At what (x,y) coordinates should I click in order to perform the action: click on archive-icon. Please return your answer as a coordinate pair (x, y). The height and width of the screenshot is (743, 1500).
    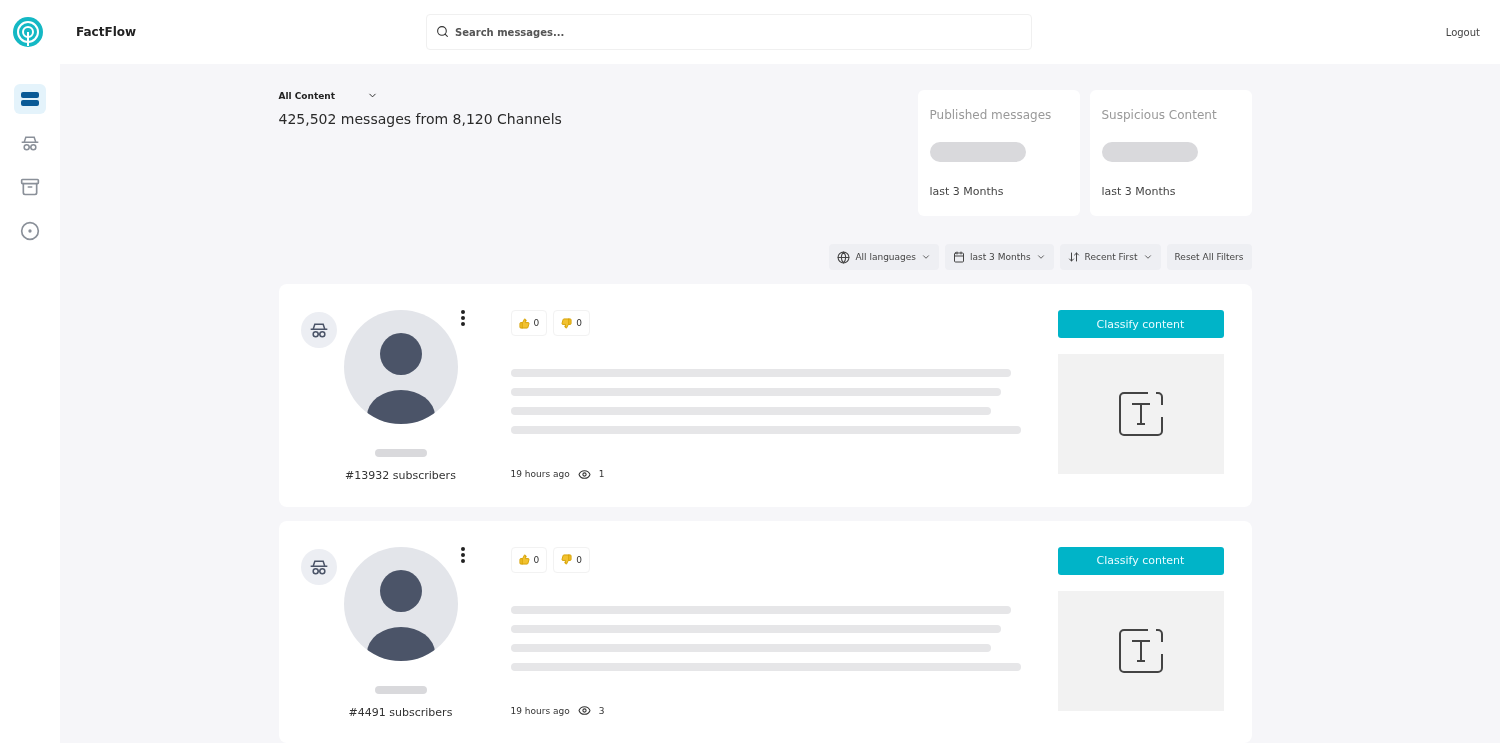
    Looking at the image, I should click on (30, 187).